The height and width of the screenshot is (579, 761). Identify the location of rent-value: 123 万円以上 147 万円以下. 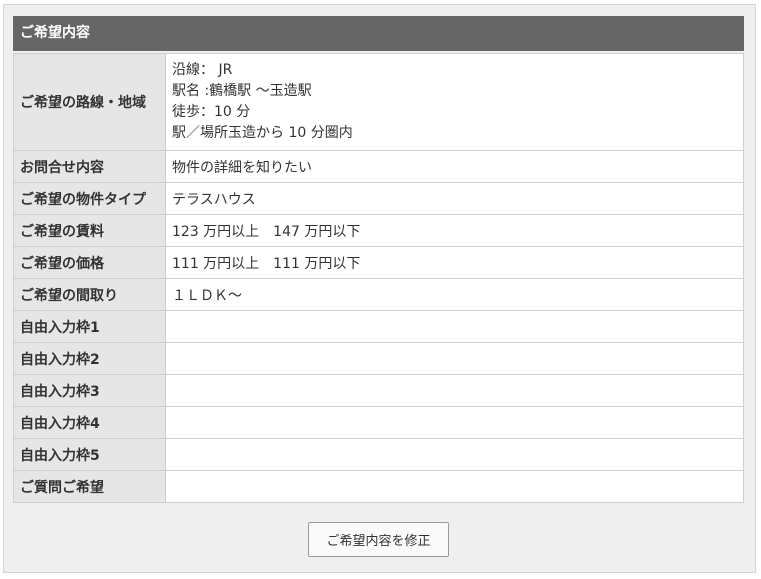
(454, 230).